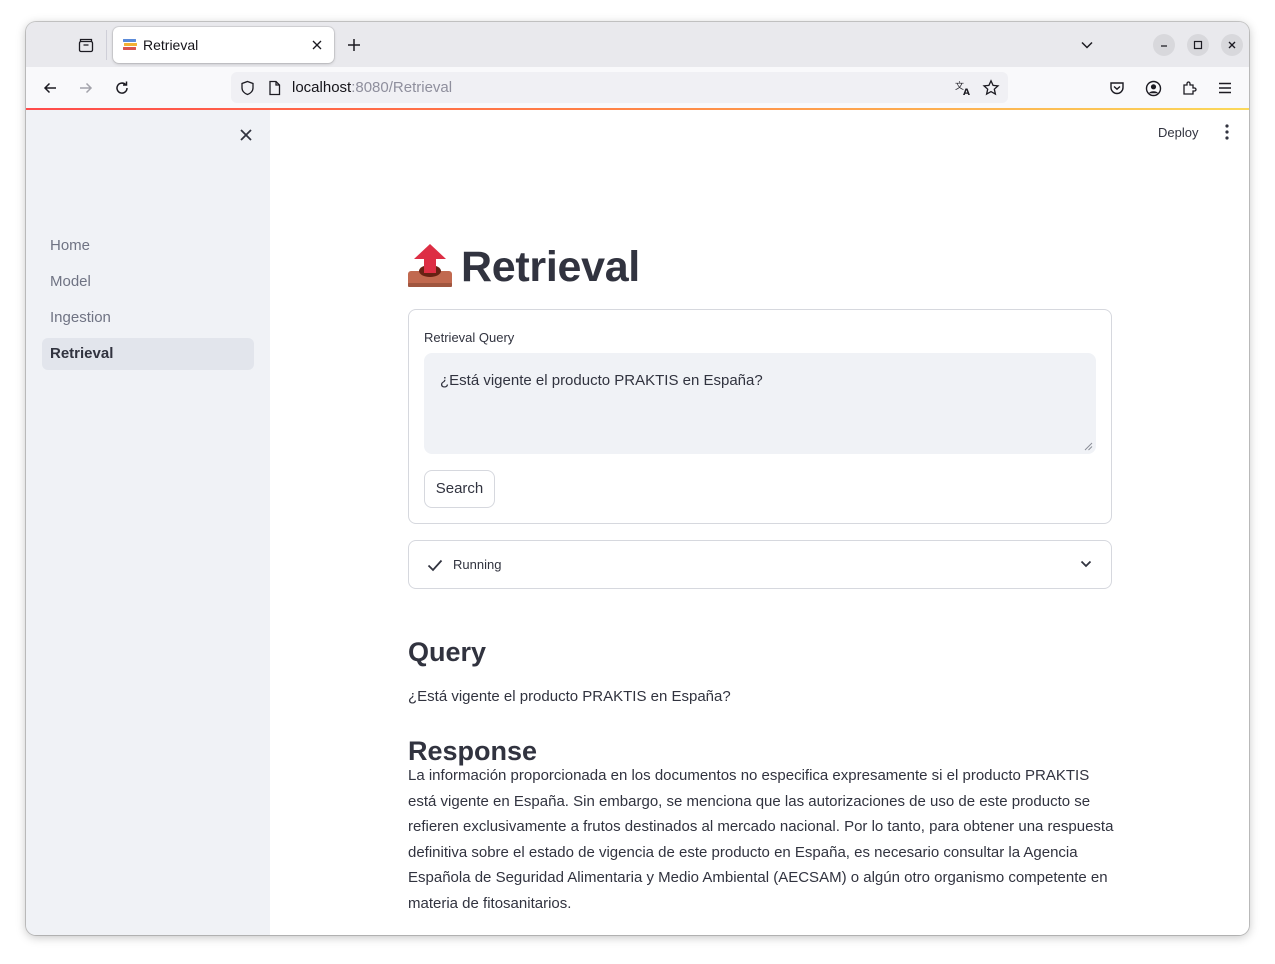 Image resolution: width=1275 pixels, height=964 pixels. I want to click on shield-icon, so click(247, 88).